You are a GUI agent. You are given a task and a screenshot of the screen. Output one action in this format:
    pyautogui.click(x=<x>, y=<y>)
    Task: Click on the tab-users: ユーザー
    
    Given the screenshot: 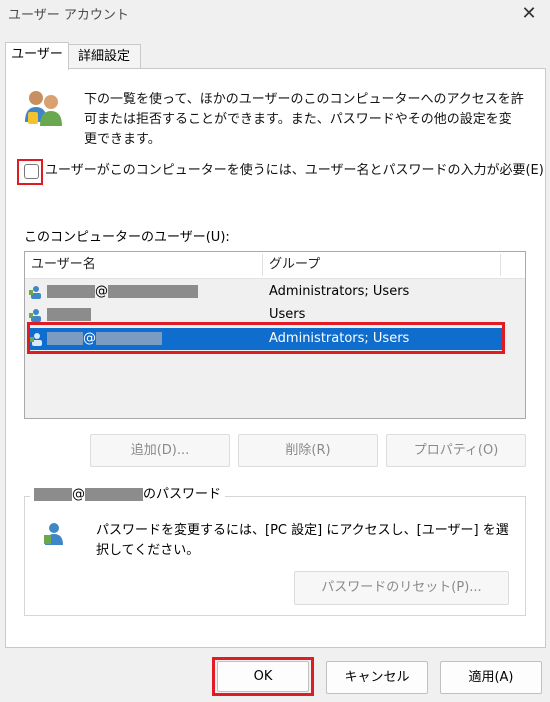 What is the action you would take?
    pyautogui.click(x=37, y=56)
    